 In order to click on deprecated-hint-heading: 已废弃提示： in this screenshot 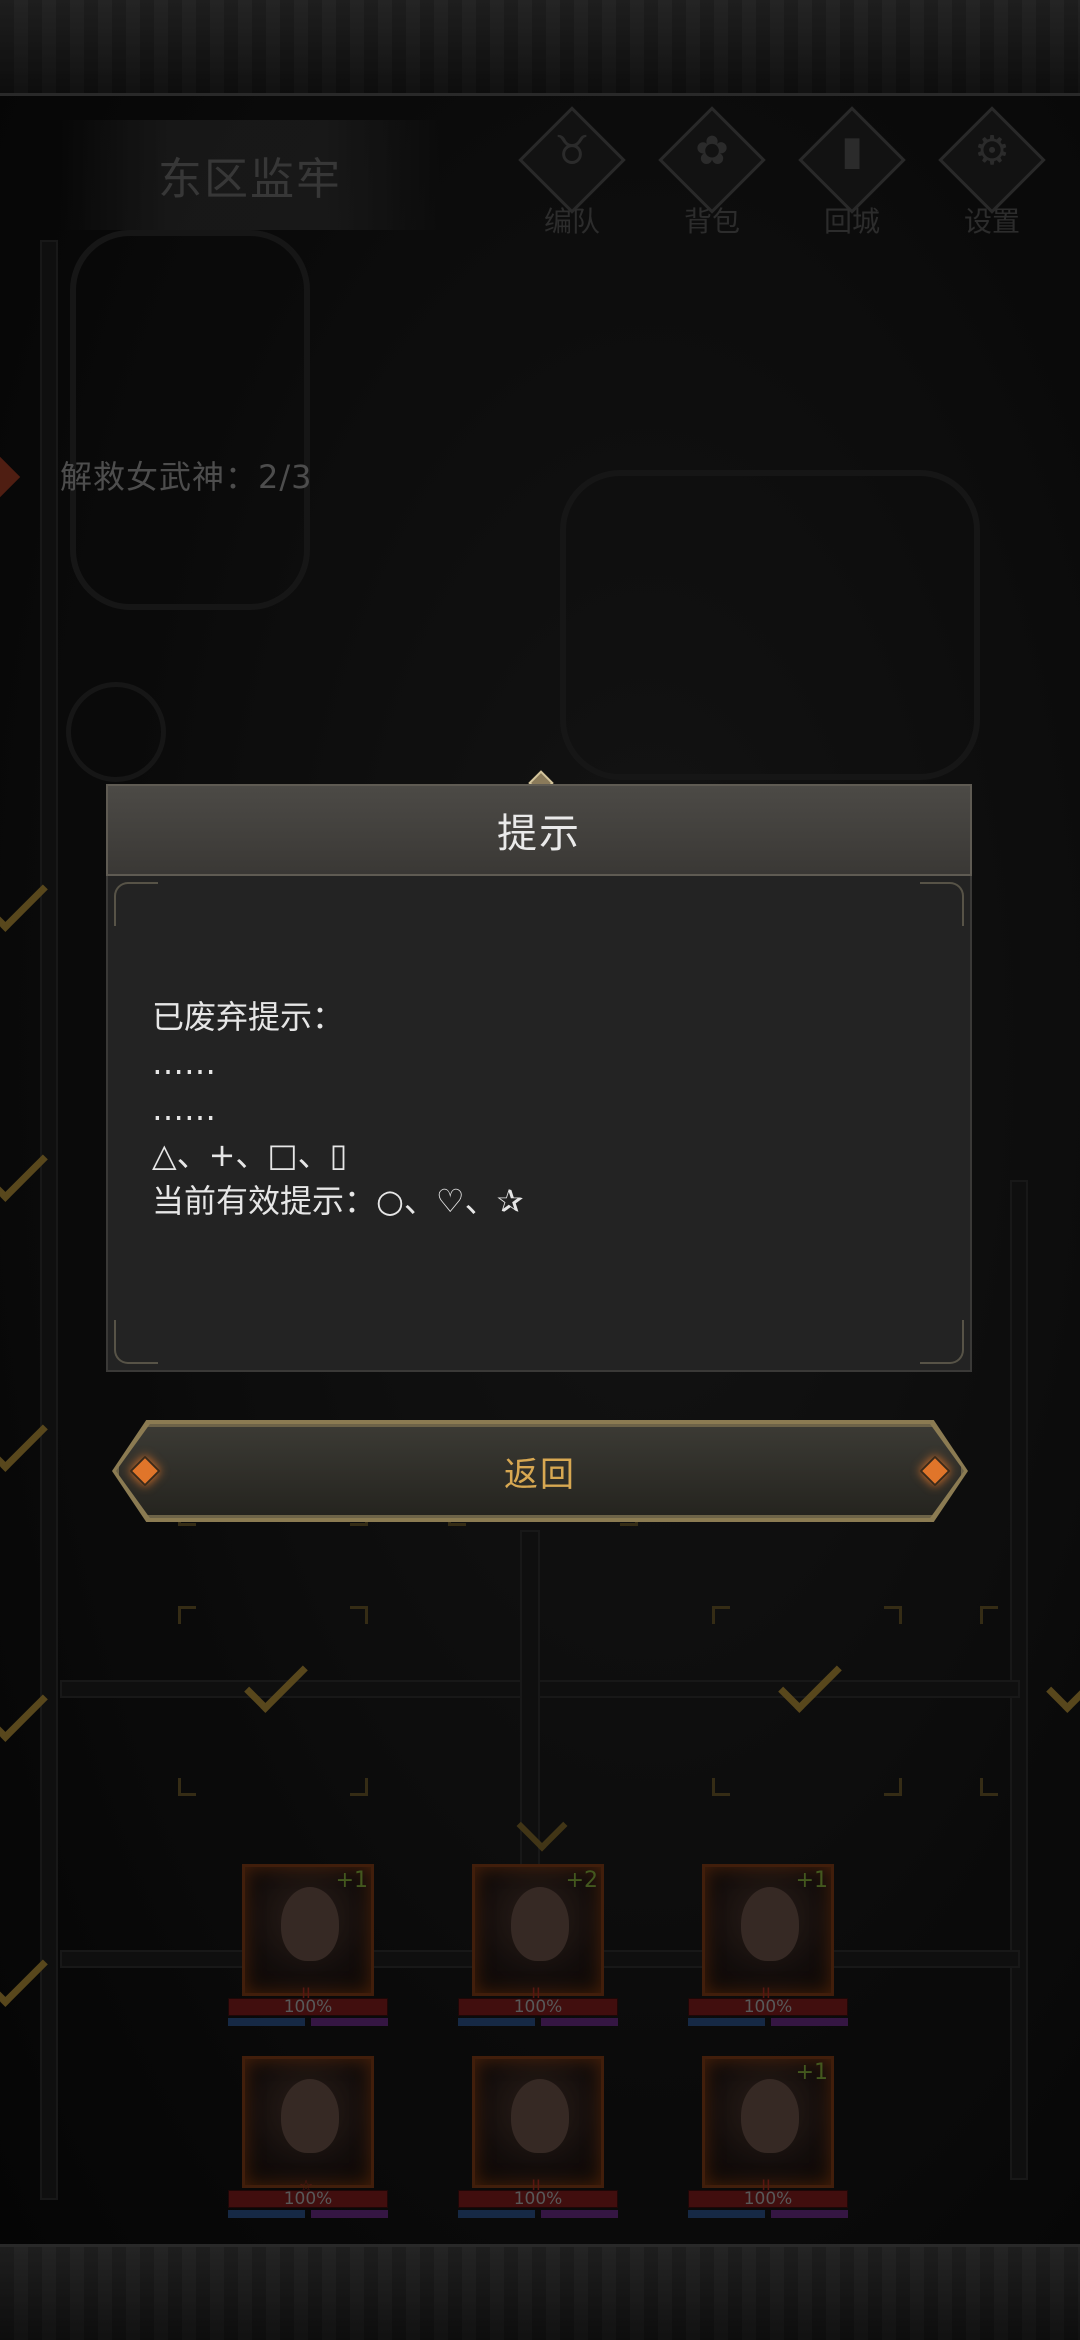, I will do `click(248, 1017)`.